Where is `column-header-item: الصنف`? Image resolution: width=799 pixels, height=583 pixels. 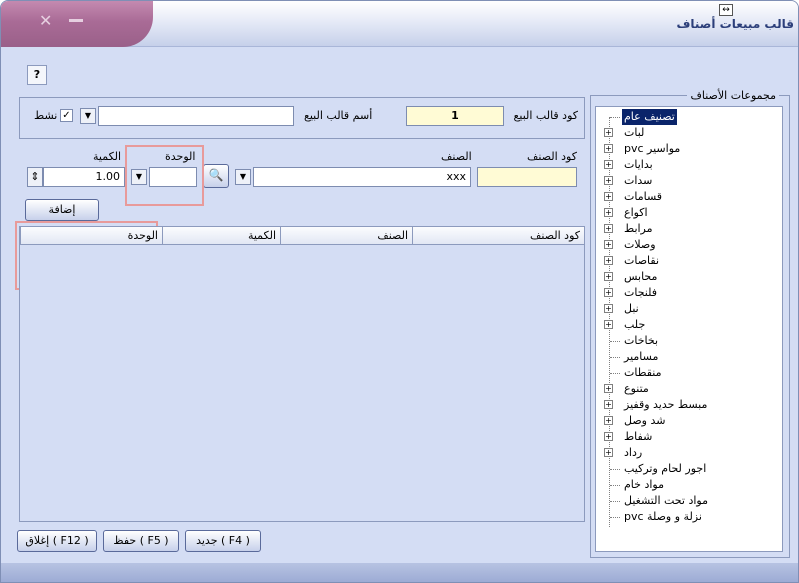 column-header-item: الصنف is located at coordinates (346, 236).